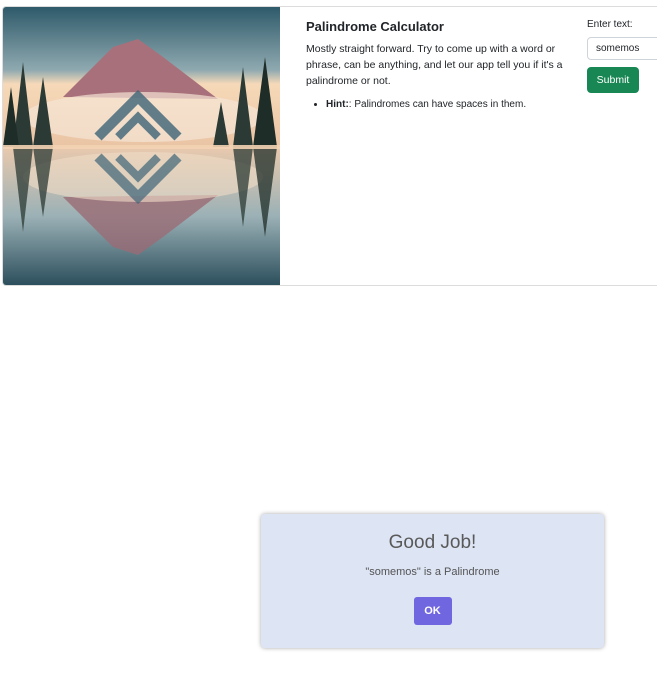 The image size is (657, 695). What do you see at coordinates (610, 24) in the screenshot?
I see `text-input-label: Enter text:` at bounding box center [610, 24].